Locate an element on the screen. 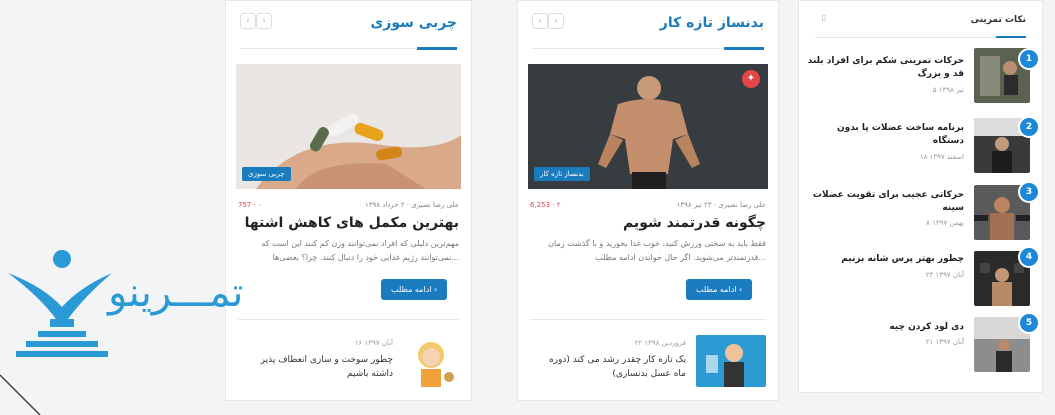  cartoon-girl-photo is located at coordinates (431, 361).